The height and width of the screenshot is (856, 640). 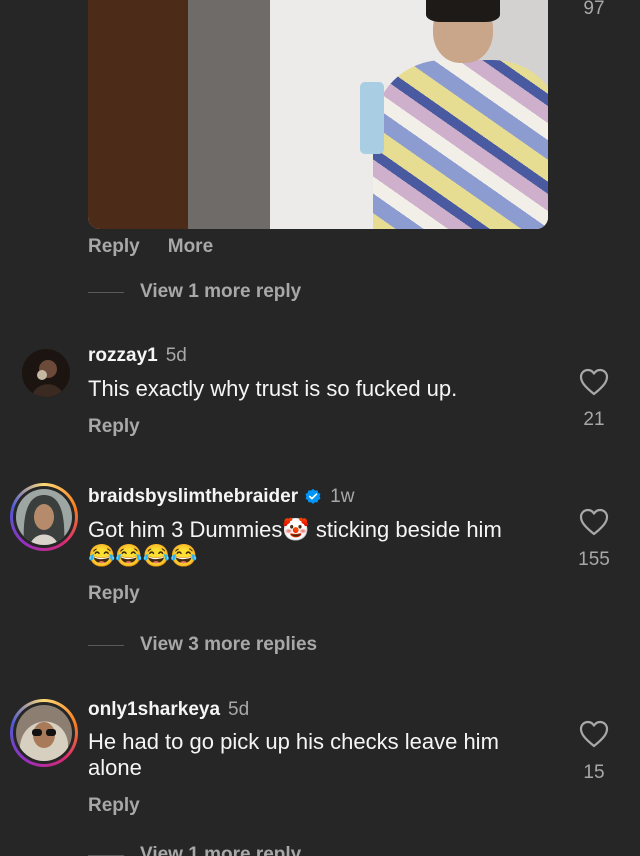 What do you see at coordinates (594, 9) in the screenshot?
I see `like-count: 97` at bounding box center [594, 9].